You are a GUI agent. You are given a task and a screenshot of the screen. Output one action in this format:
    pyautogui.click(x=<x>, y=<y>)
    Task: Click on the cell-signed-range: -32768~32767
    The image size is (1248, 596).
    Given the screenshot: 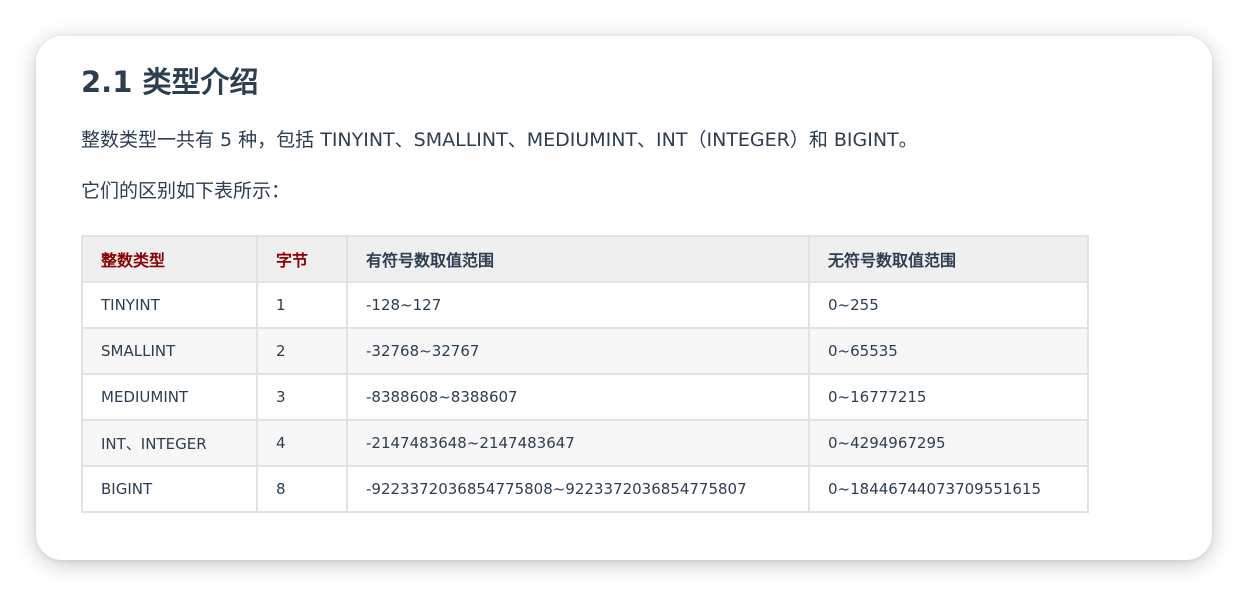 What is the action you would take?
    pyautogui.click(x=578, y=351)
    